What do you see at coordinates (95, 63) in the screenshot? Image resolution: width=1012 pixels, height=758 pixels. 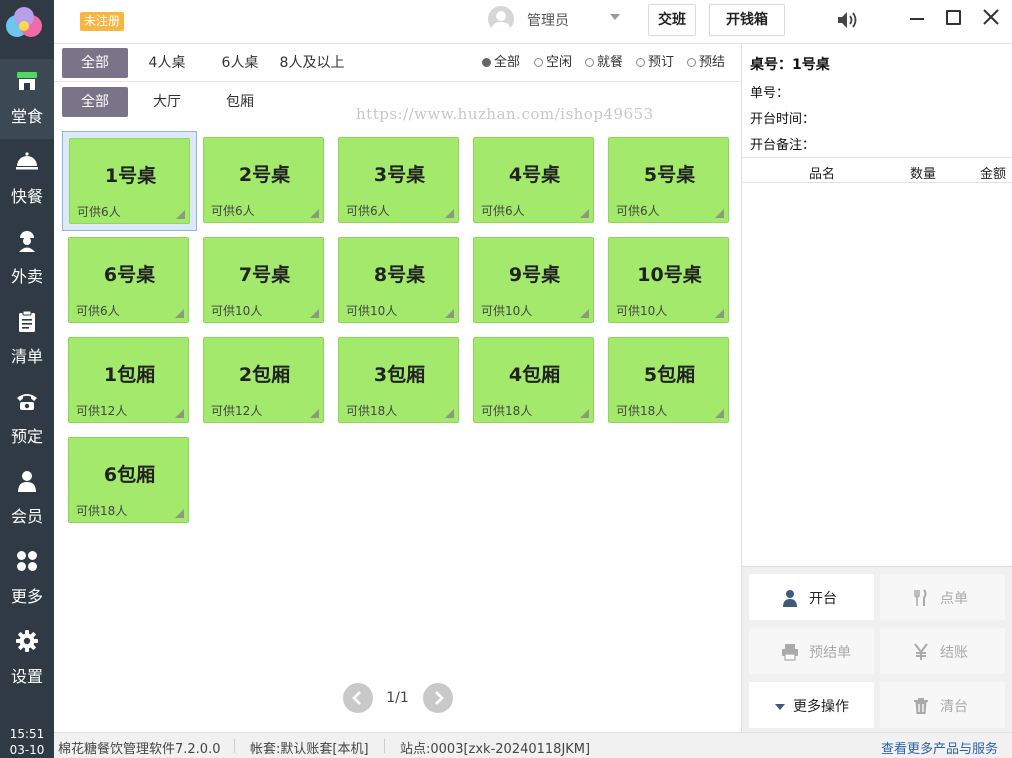 I see `tab-all-types: 全部` at bounding box center [95, 63].